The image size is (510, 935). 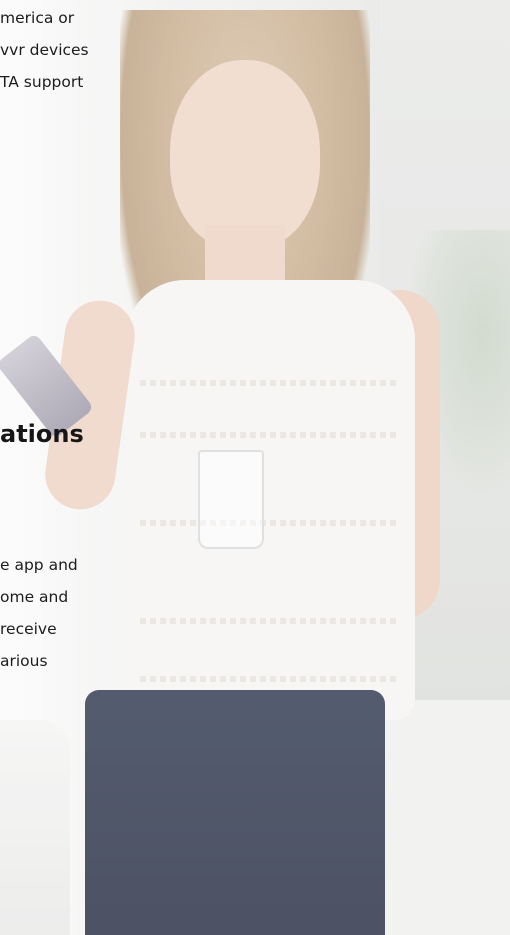 I want to click on paragraph-line: ome and, so click(x=34, y=597).